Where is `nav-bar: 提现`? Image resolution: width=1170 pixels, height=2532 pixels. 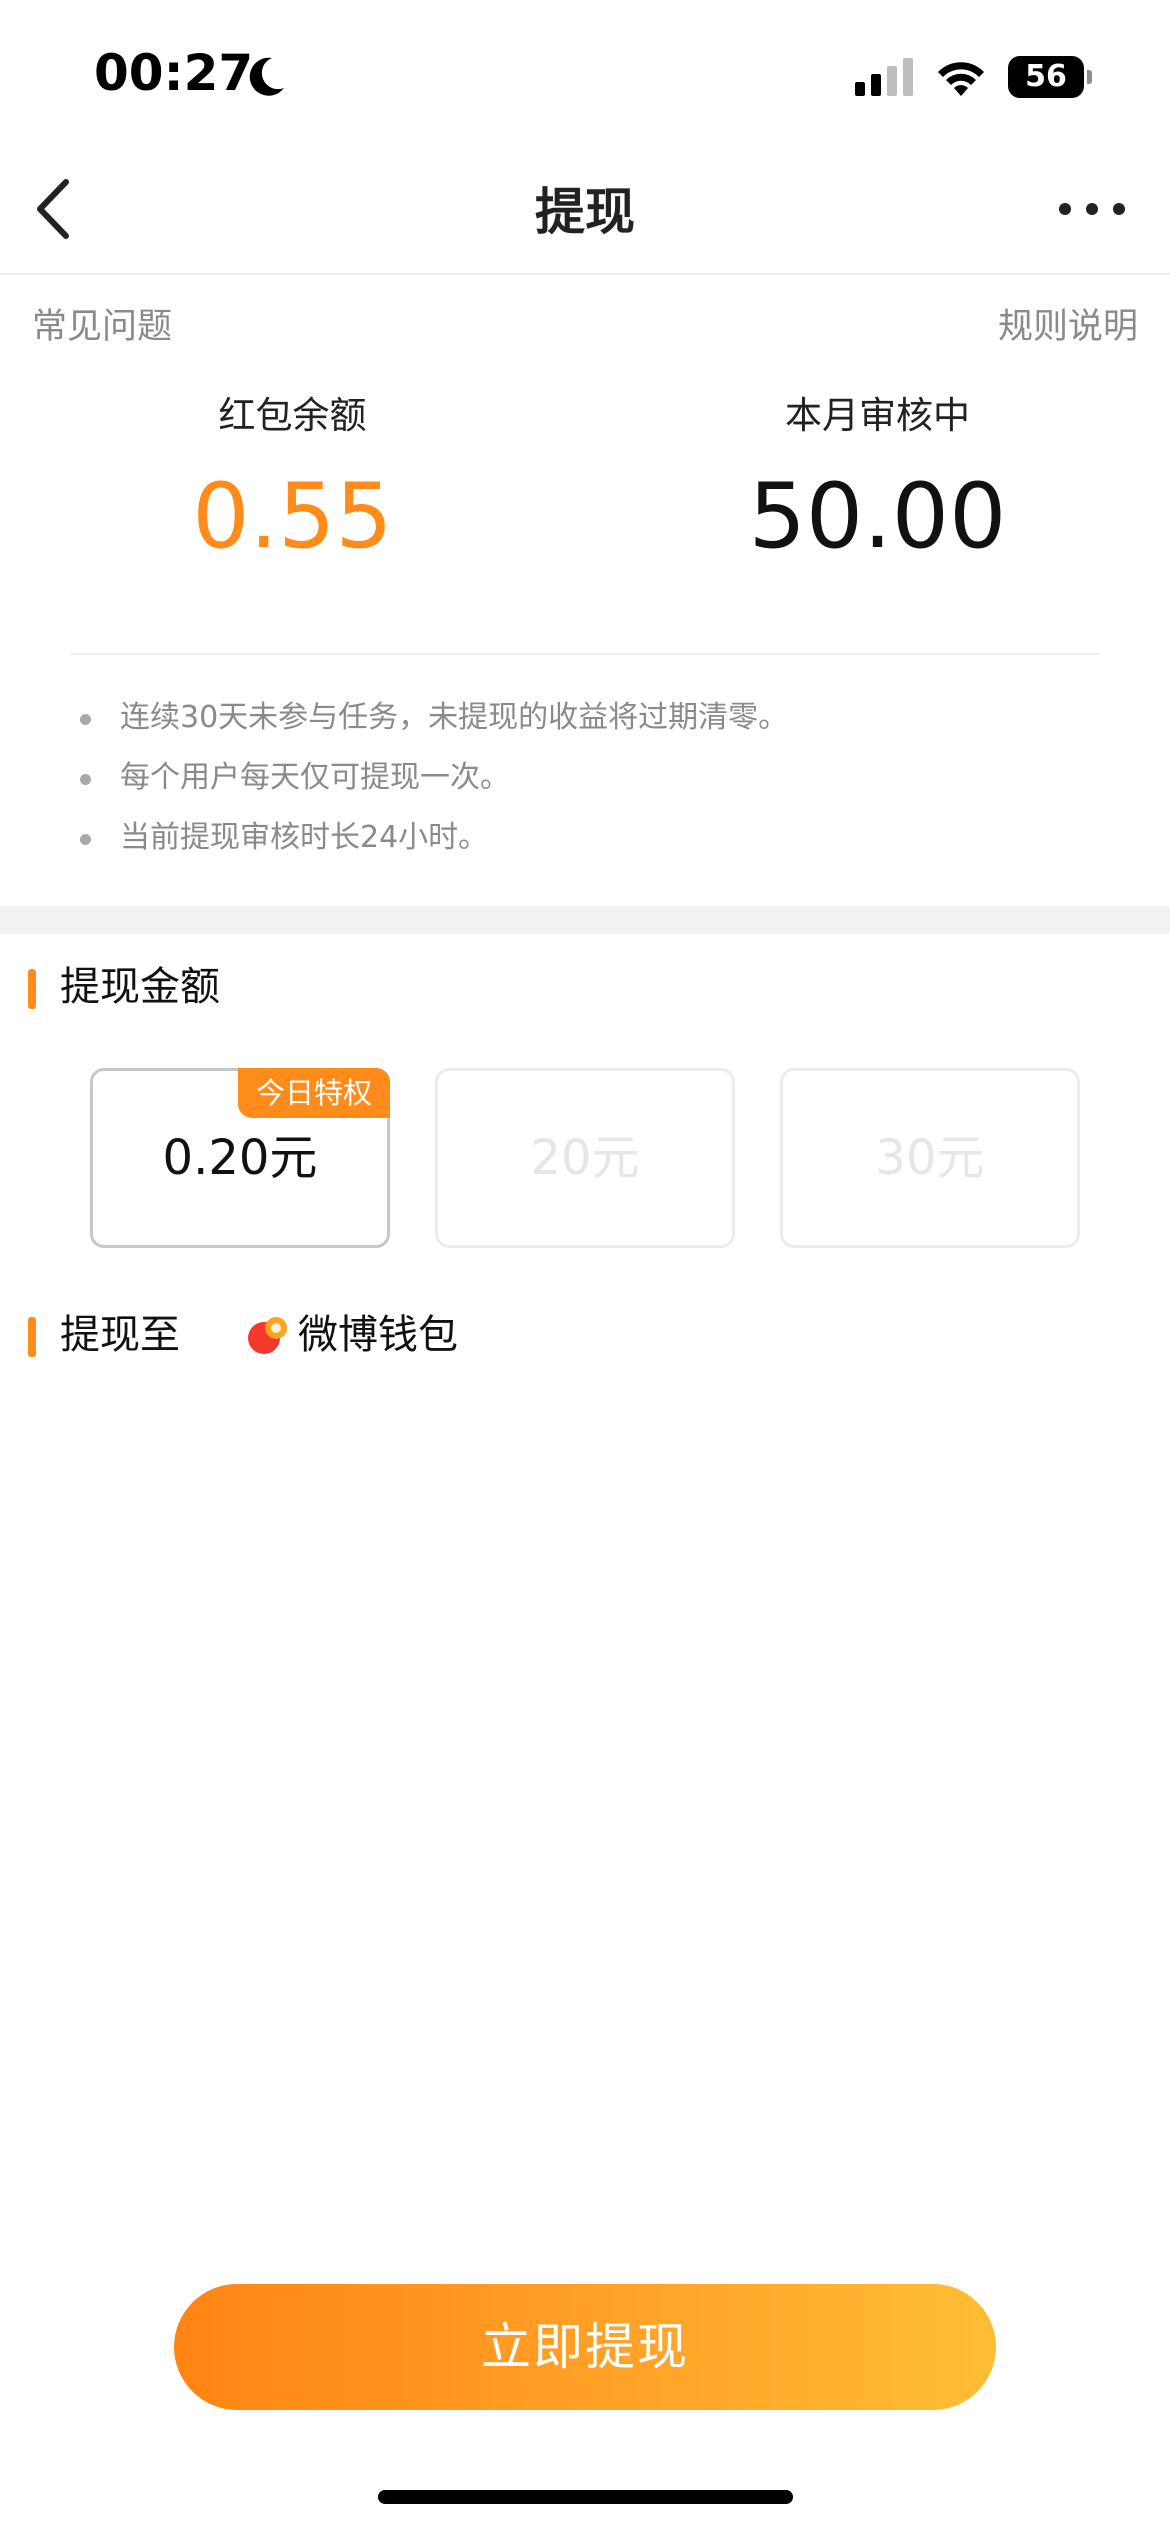 nav-bar: 提现 is located at coordinates (585, 212).